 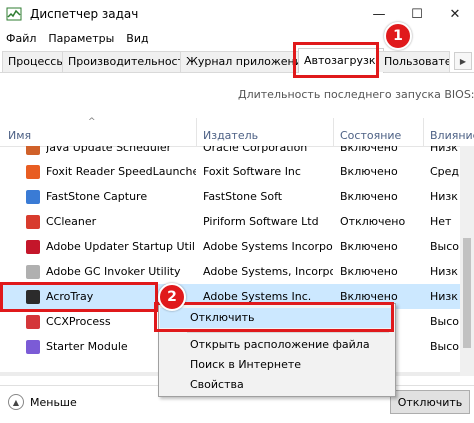 What do you see at coordinates (33, 196) in the screenshot?
I see `faststone-icon` at bounding box center [33, 196].